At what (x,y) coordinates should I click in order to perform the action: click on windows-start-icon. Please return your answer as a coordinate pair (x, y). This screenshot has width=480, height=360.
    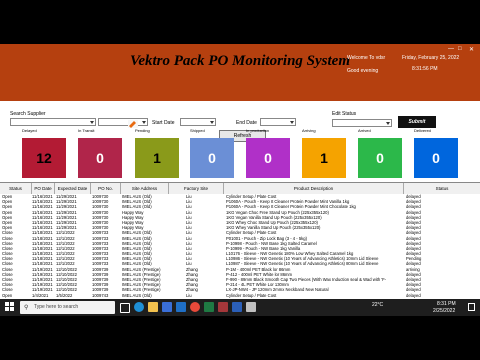
    Looking at the image, I should click on (10, 307).